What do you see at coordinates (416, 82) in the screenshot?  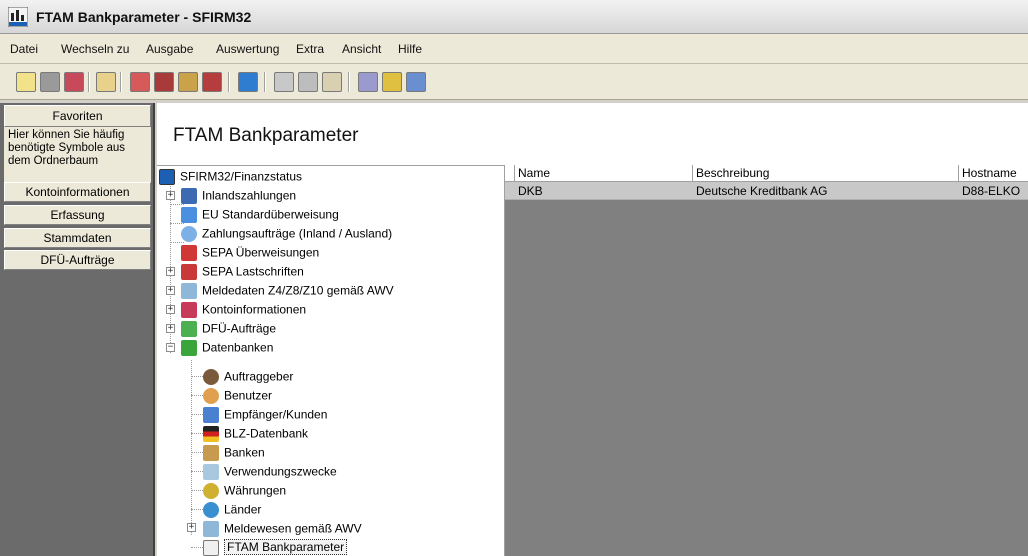 I see `context-help-icon` at bounding box center [416, 82].